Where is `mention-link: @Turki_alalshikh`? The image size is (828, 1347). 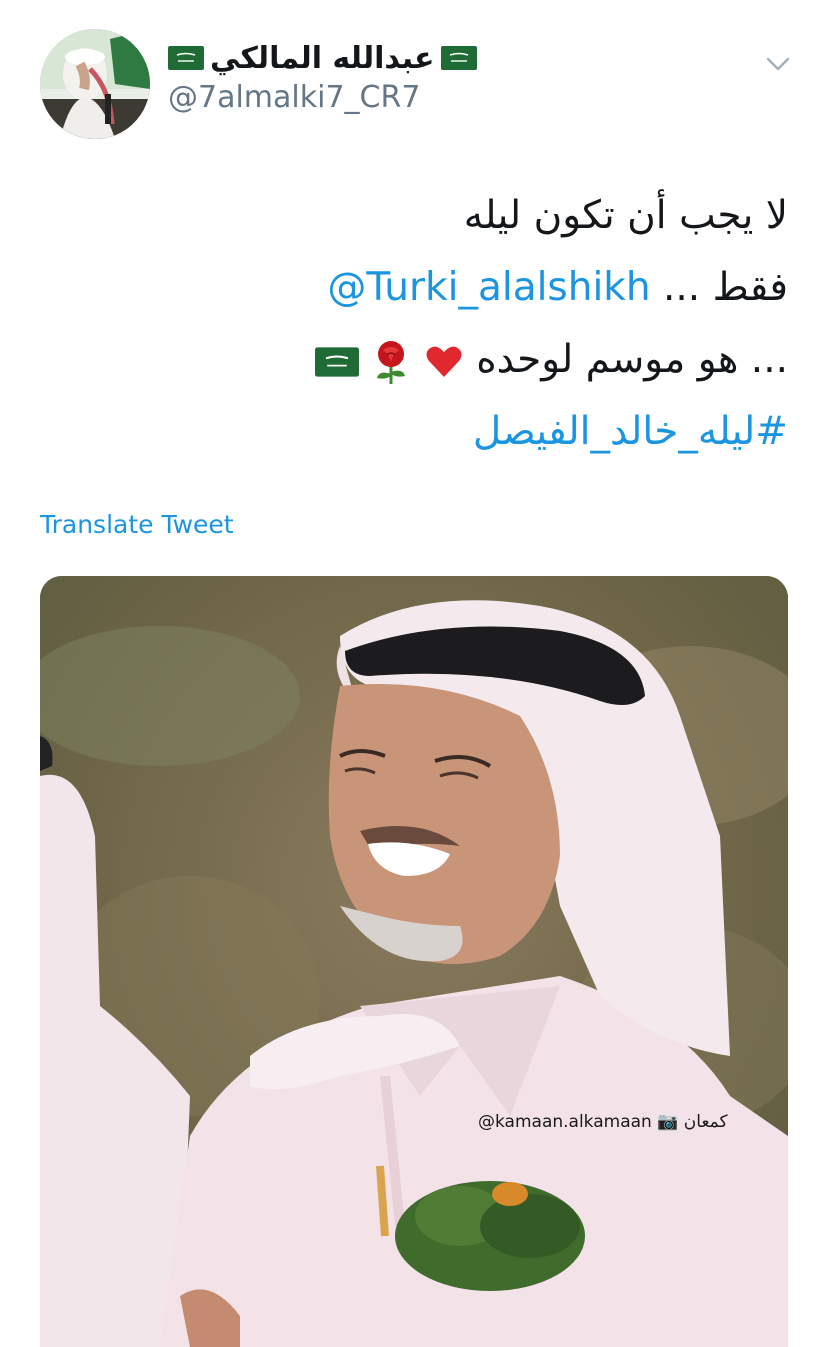
mention-link: @Turki_alalshikh is located at coordinates (488, 287).